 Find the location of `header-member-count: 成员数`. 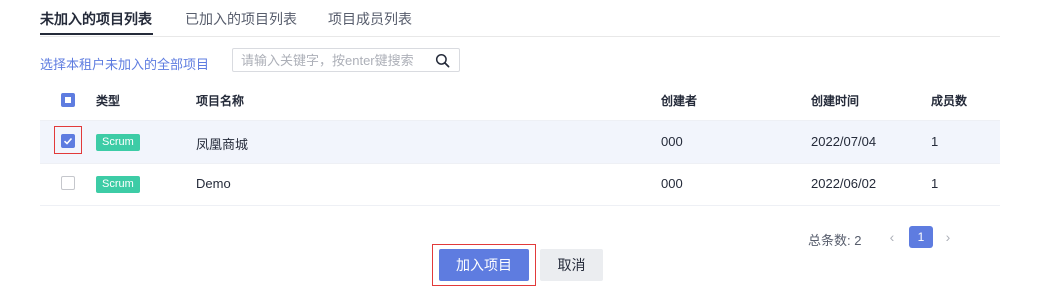

header-member-count: 成员数 is located at coordinates (949, 101).